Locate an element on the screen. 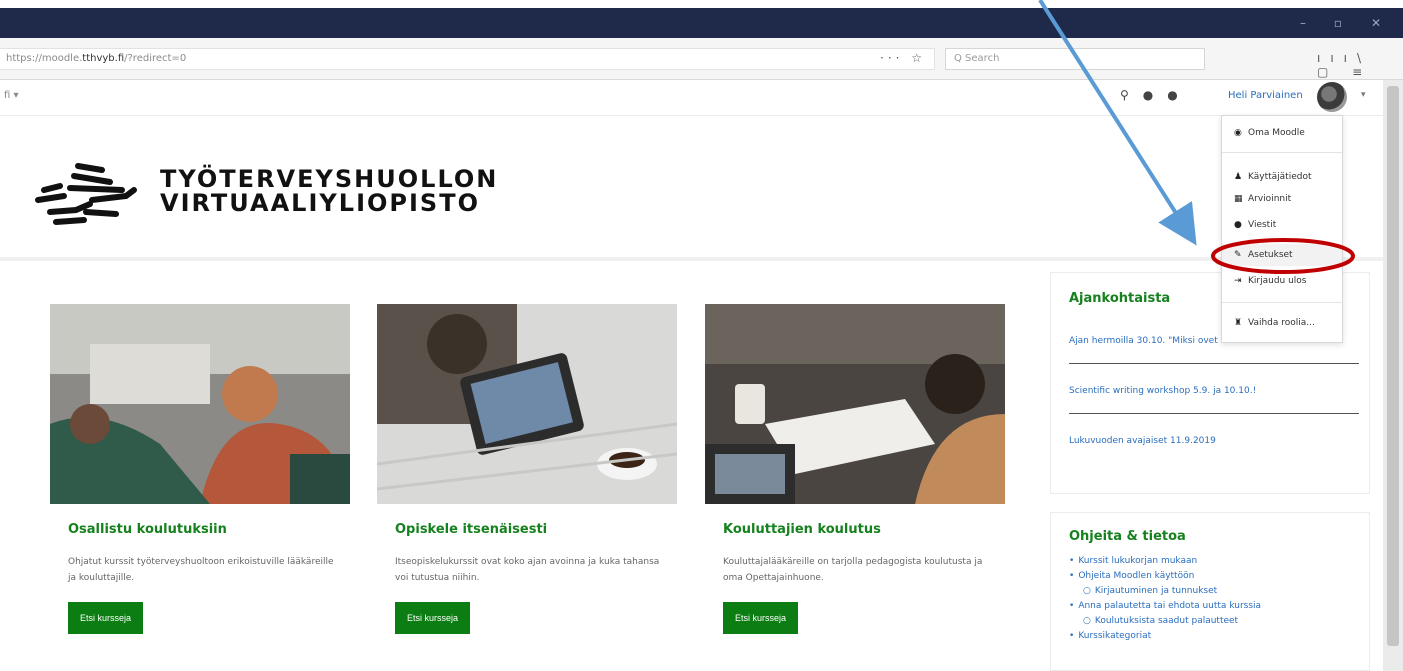 Image resolution: width=1403 pixels, height=671 pixels. menu-item-logout: ⇥ Kirjaudu ulos is located at coordinates (1282, 281).